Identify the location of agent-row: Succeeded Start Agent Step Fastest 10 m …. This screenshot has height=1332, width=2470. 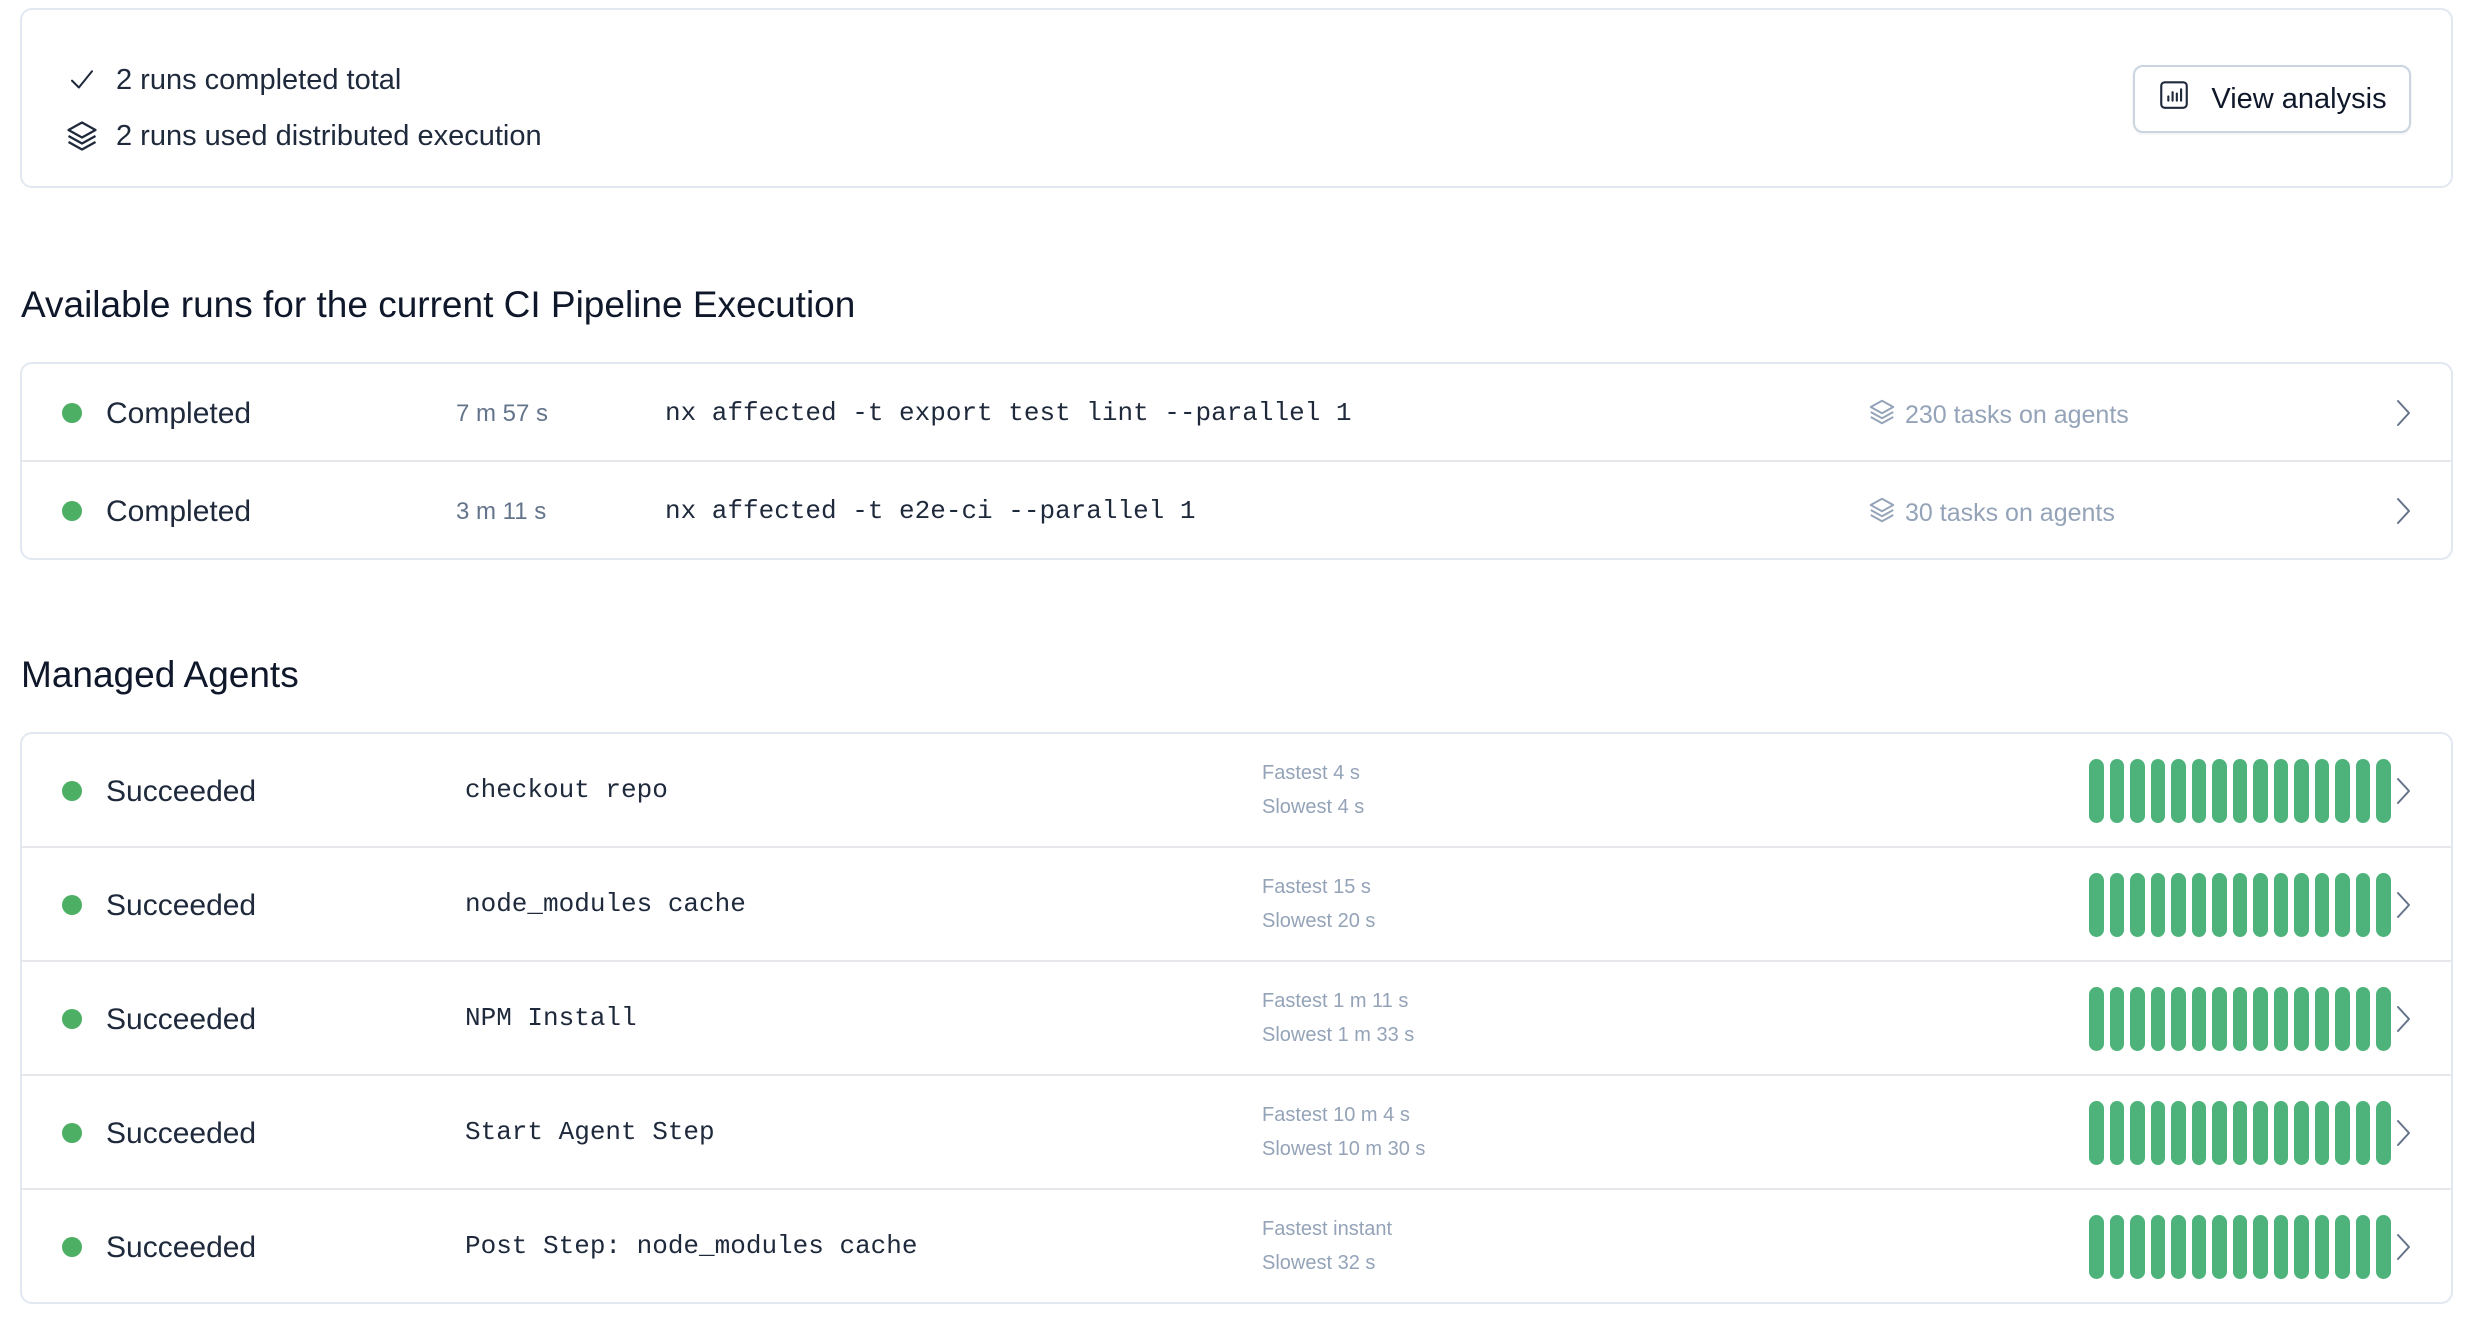
(1236, 1133).